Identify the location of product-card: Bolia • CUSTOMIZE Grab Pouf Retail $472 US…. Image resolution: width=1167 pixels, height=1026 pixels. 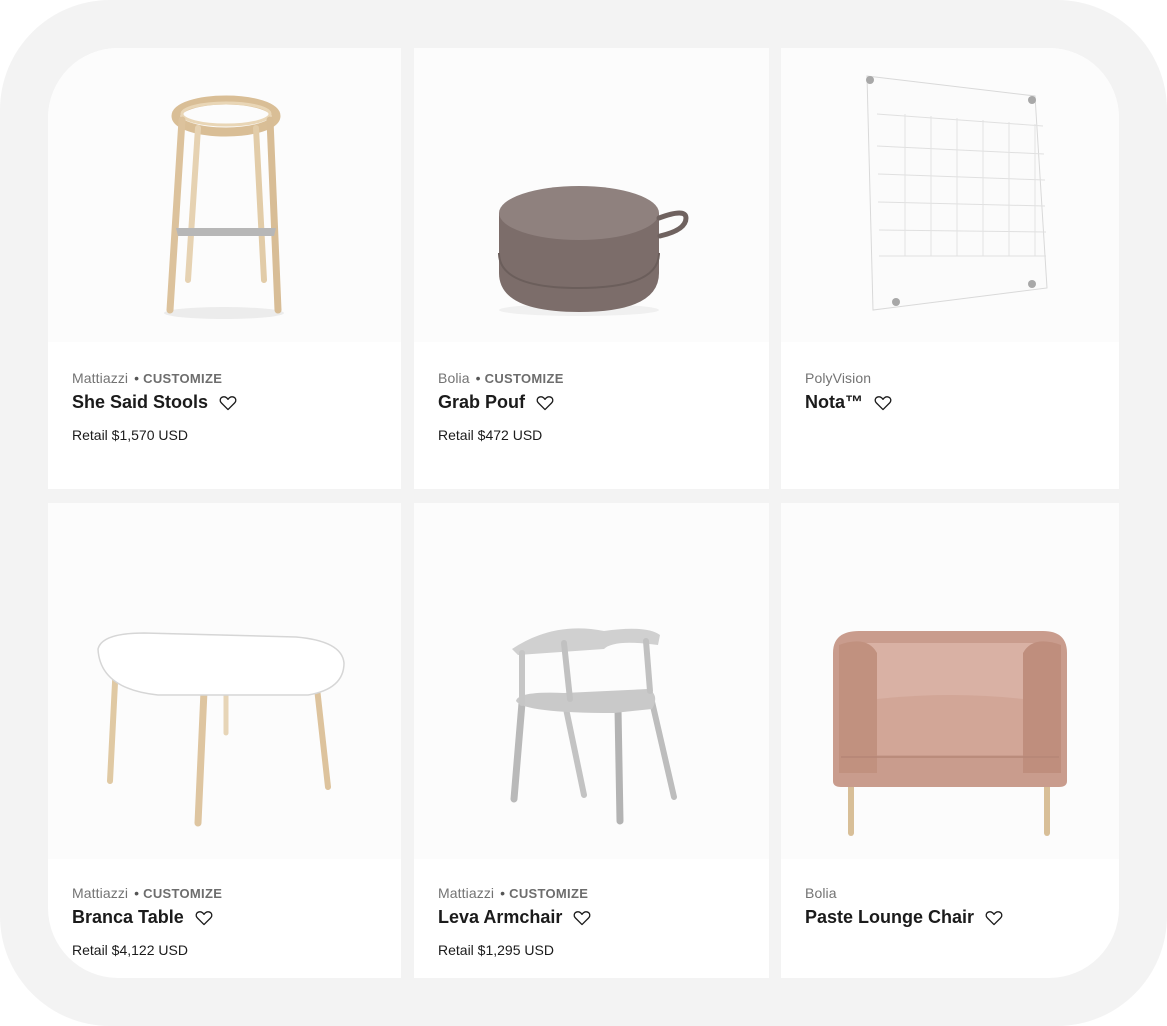
(591, 268).